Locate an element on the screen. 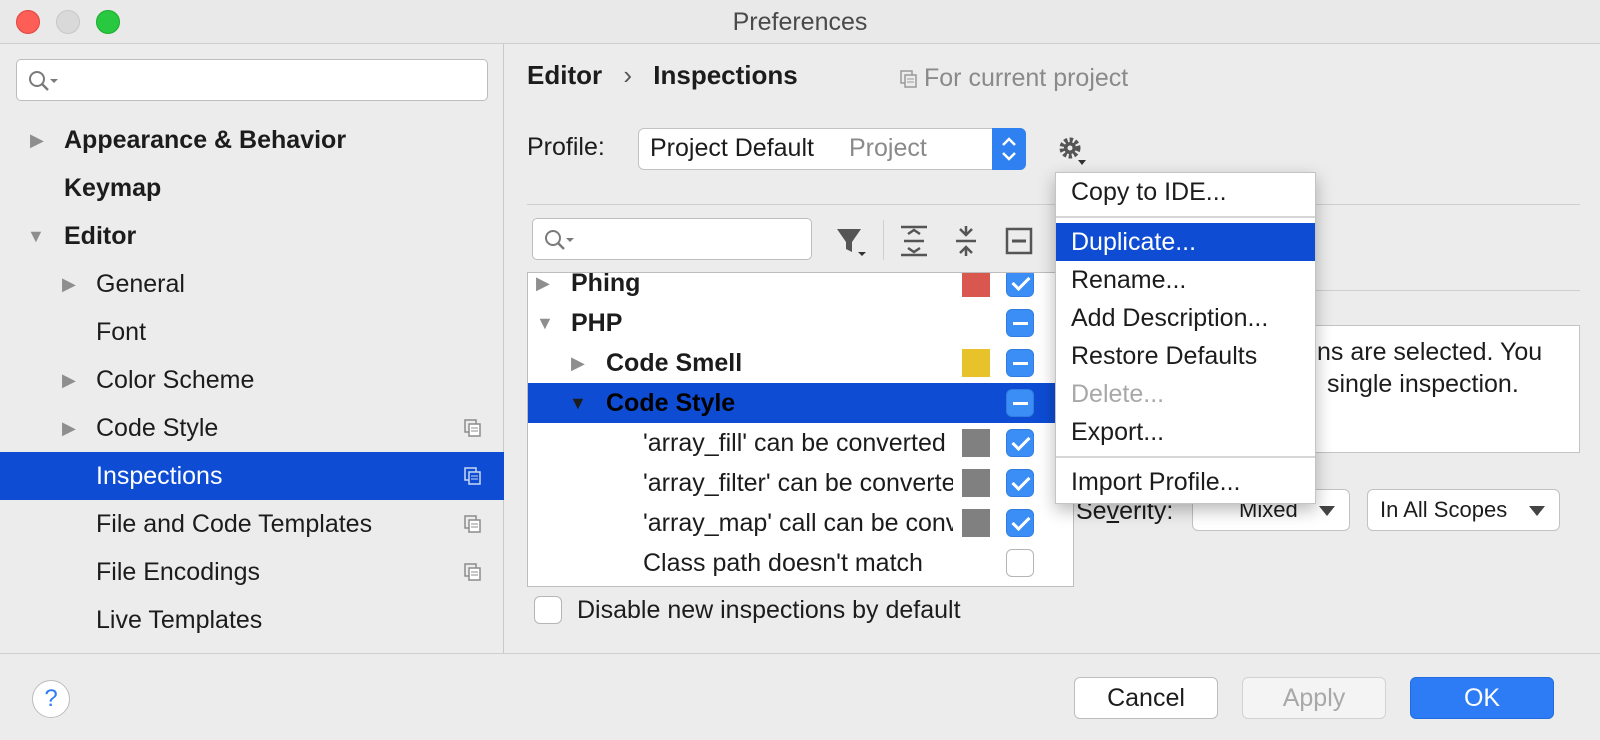  disable-new-checkbox is located at coordinates (548, 610).